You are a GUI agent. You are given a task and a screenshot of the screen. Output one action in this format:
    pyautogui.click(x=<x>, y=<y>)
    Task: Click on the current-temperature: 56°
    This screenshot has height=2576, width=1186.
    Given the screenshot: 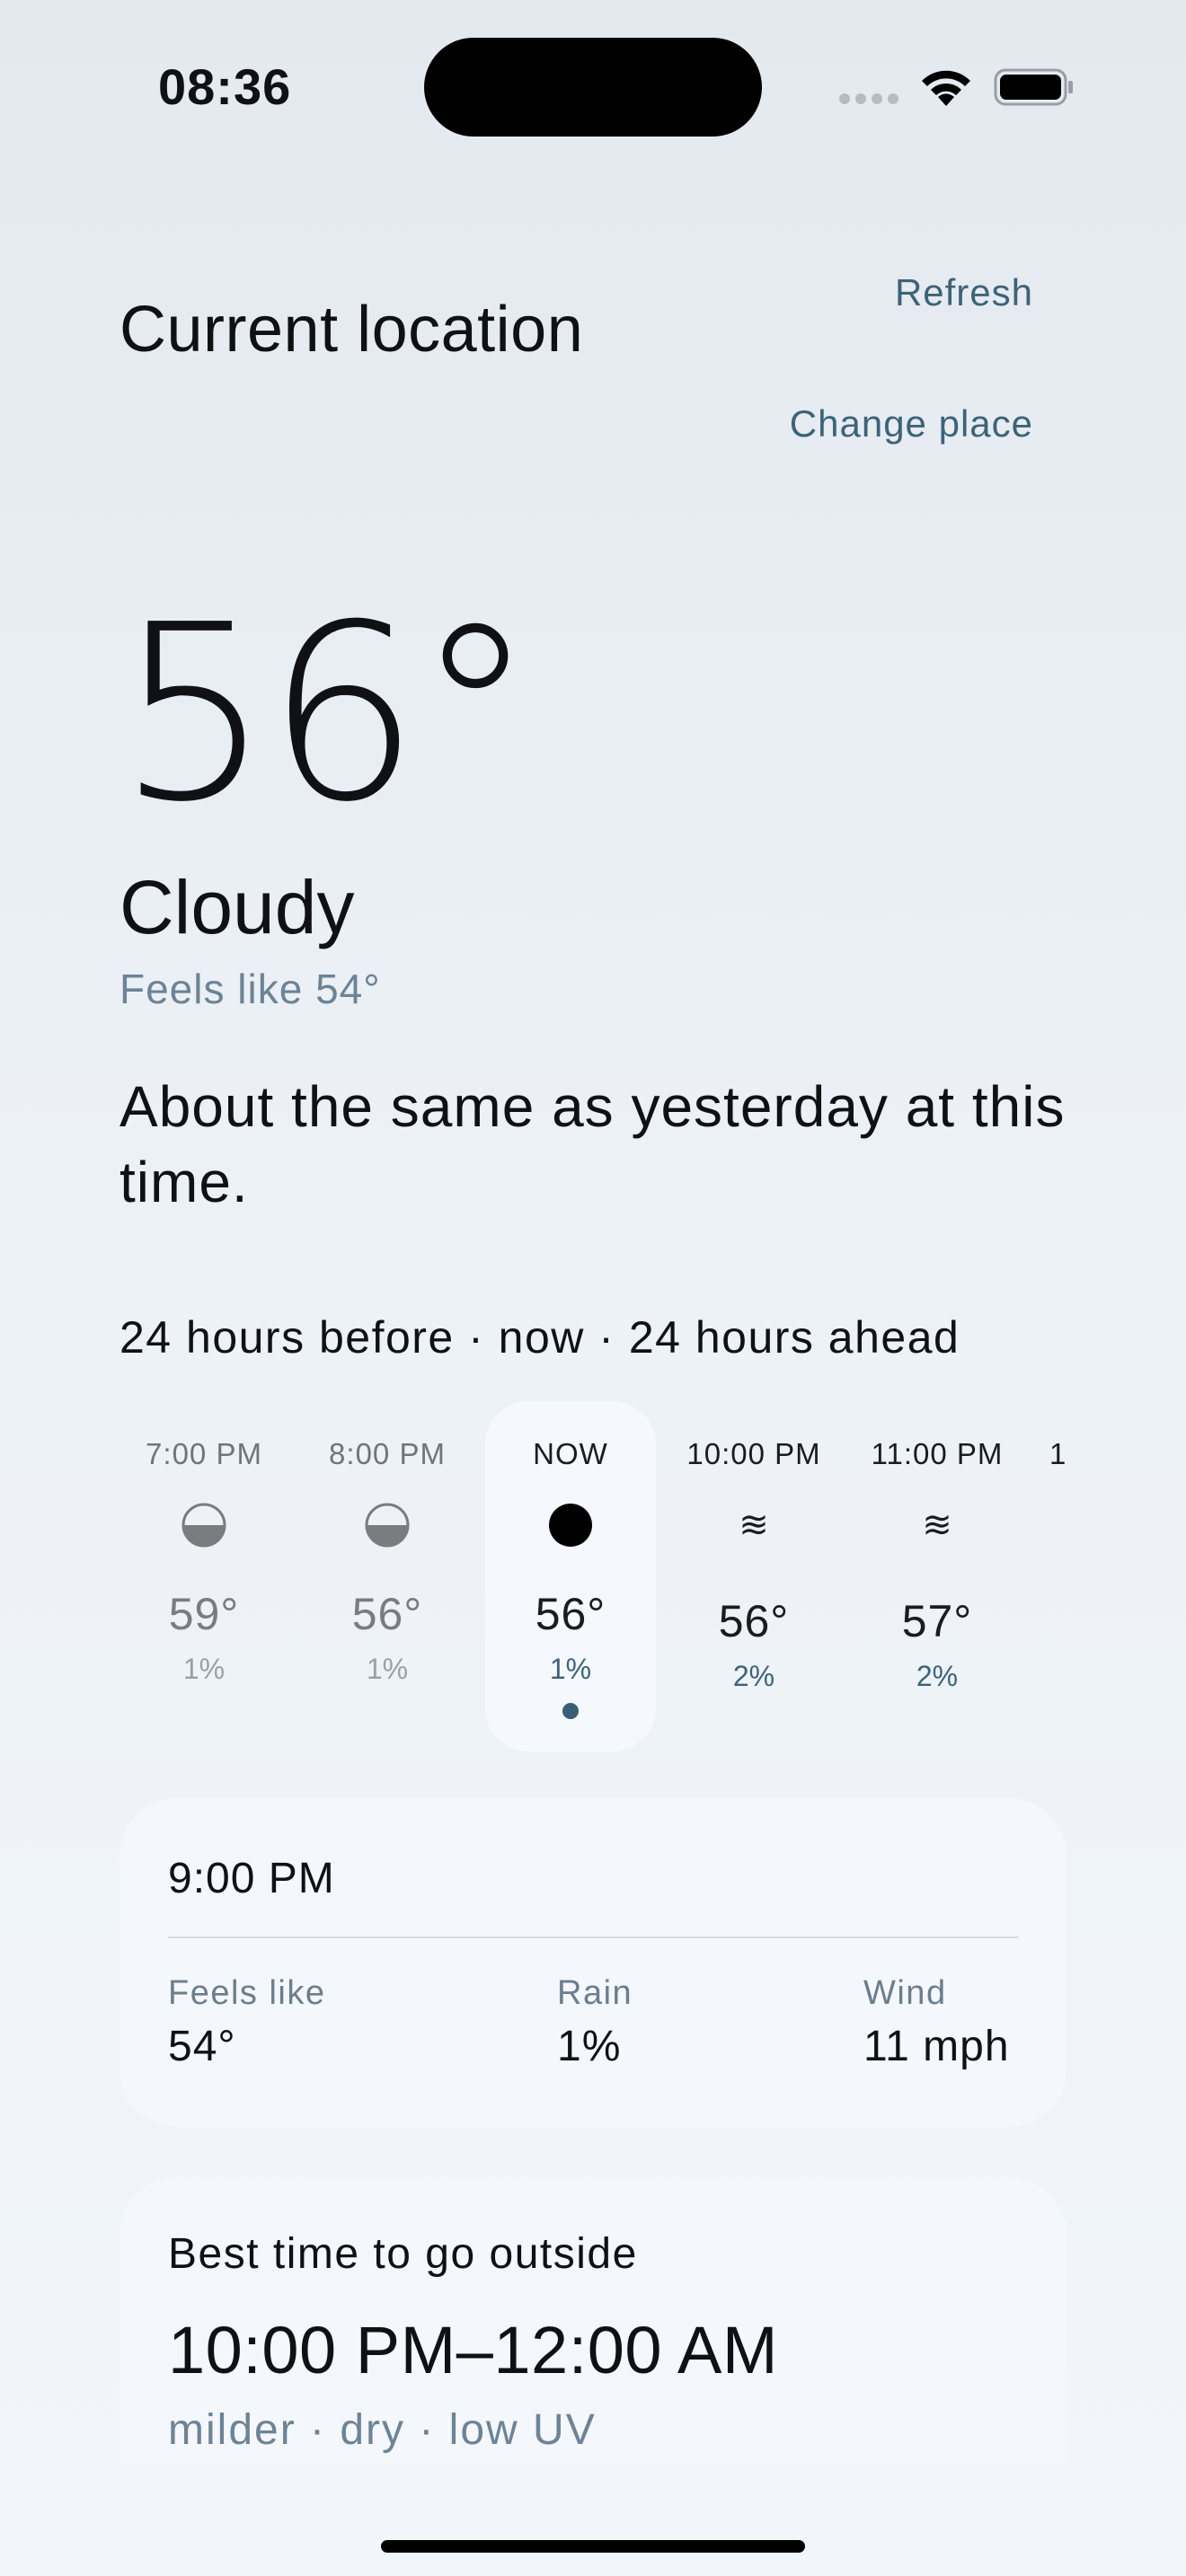 What is the action you would take?
    pyautogui.click(x=326, y=713)
    